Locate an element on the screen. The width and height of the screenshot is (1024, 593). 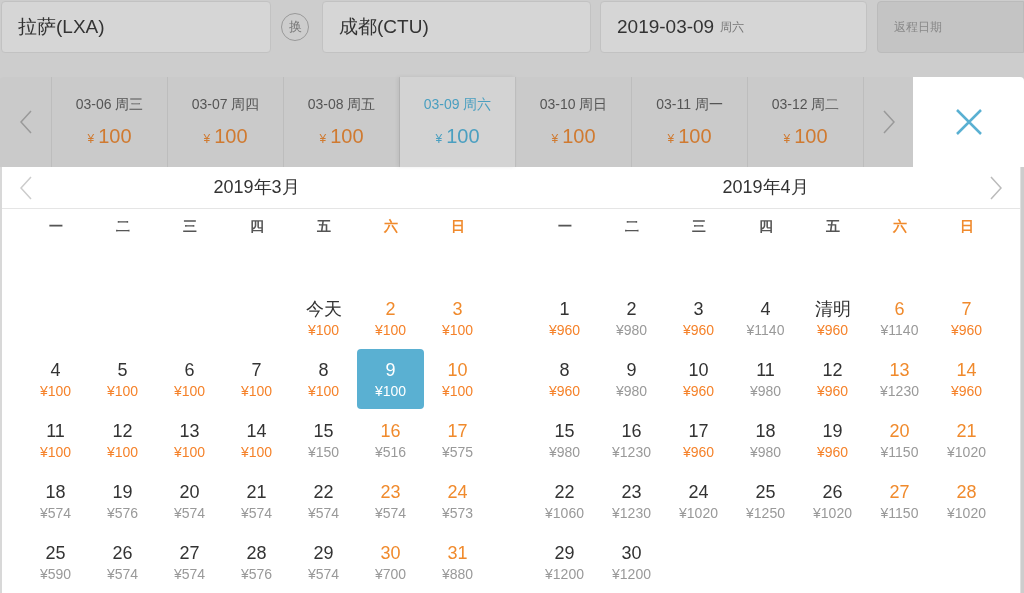
calendar-day: 18 ¥574 is located at coordinates (55, 501).